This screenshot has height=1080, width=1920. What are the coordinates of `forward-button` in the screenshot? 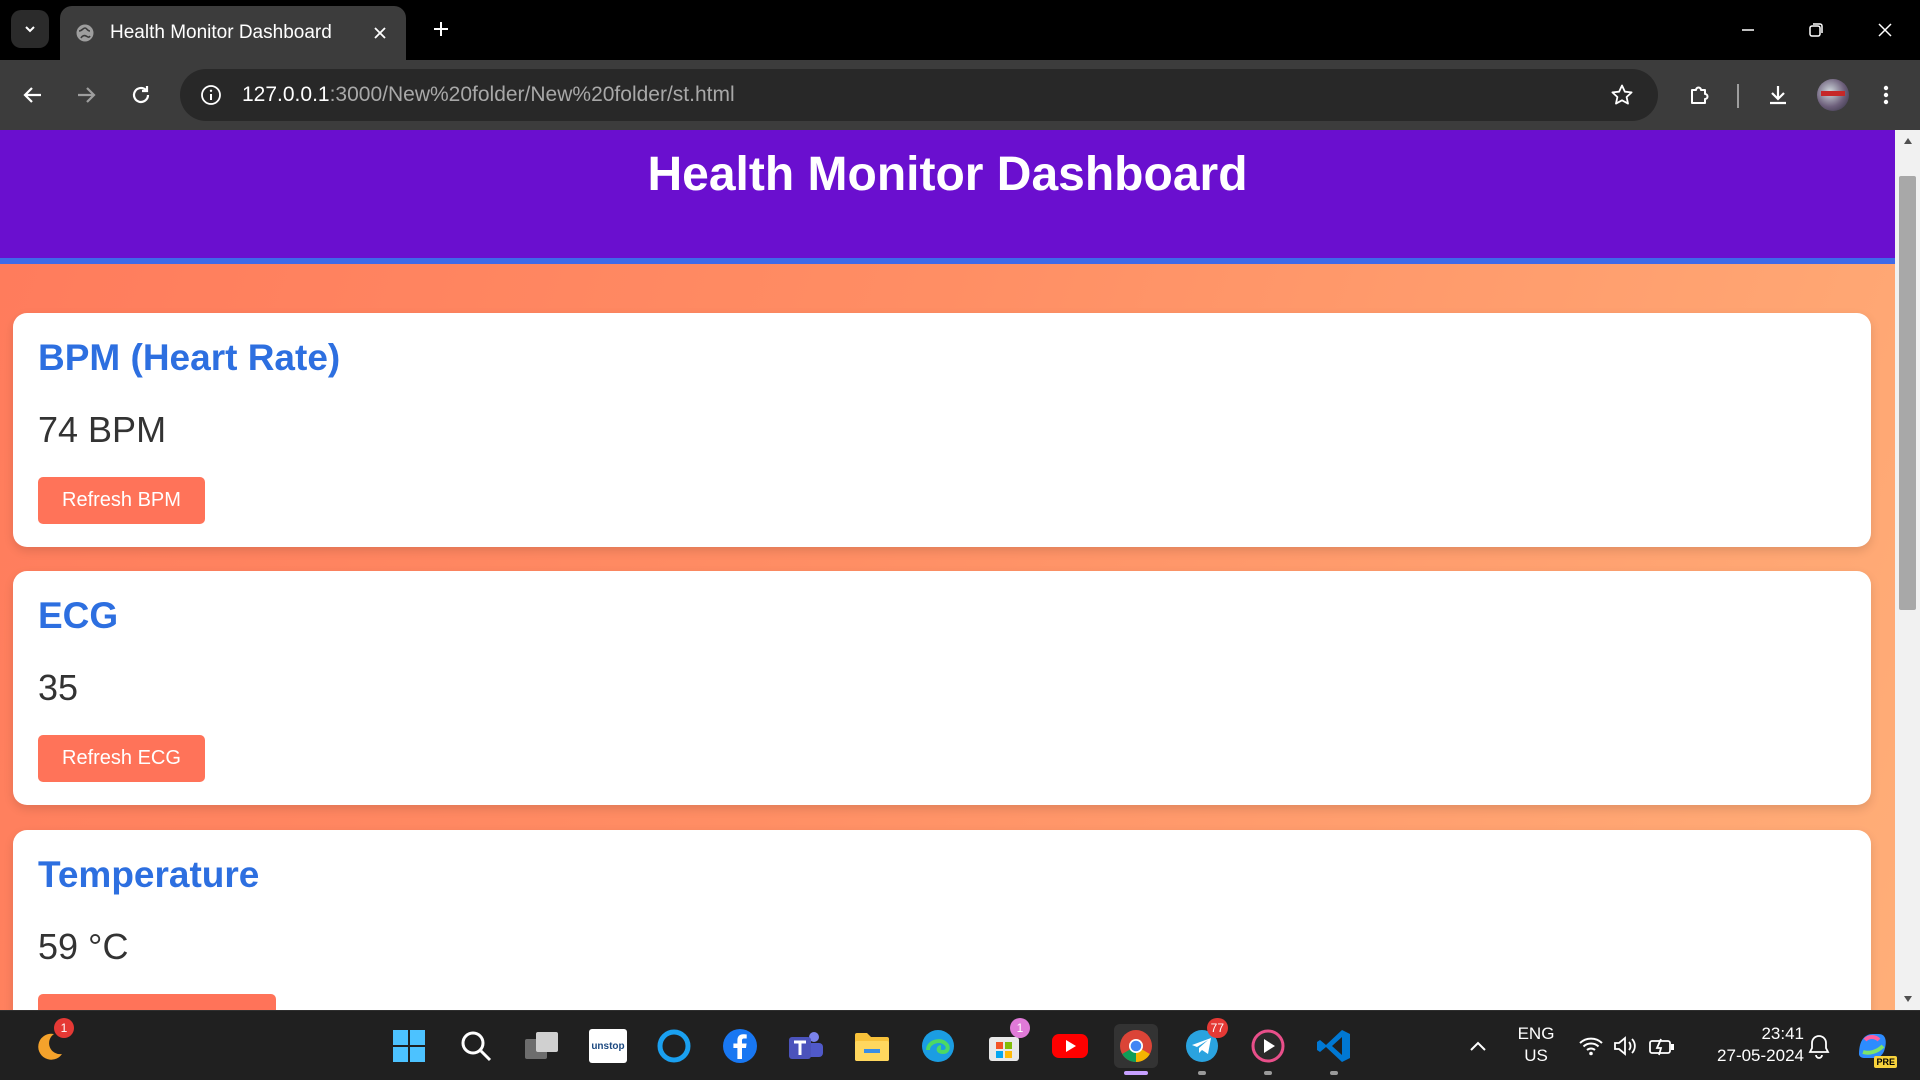 It's located at (86, 95).